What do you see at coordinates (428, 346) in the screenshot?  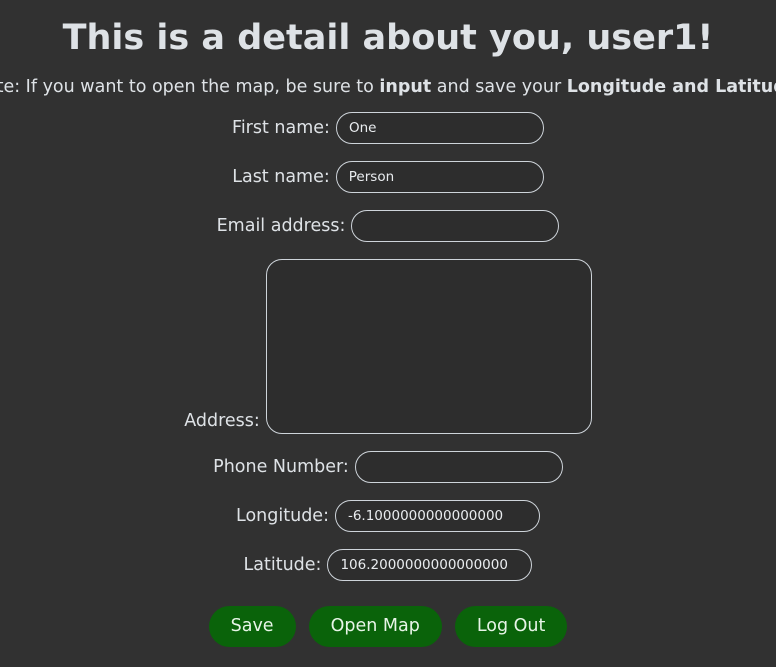 I see `address-textarea` at bounding box center [428, 346].